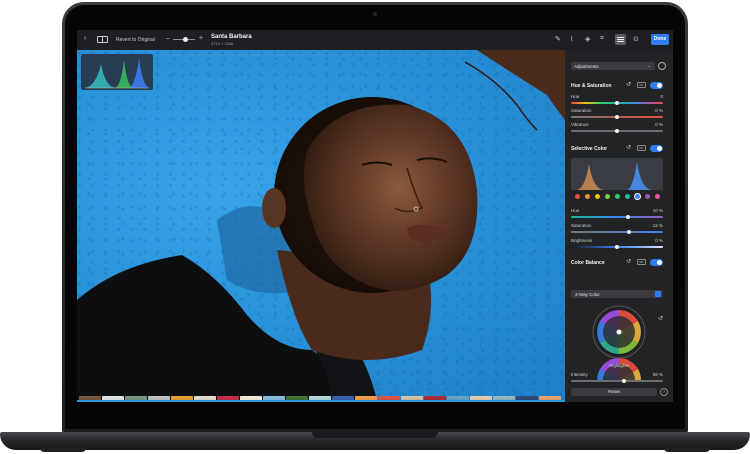 Image resolution: width=750 pixels, height=454 pixels. What do you see at coordinates (571, 39) in the screenshot?
I see `brush-icon: ⌇` at bounding box center [571, 39].